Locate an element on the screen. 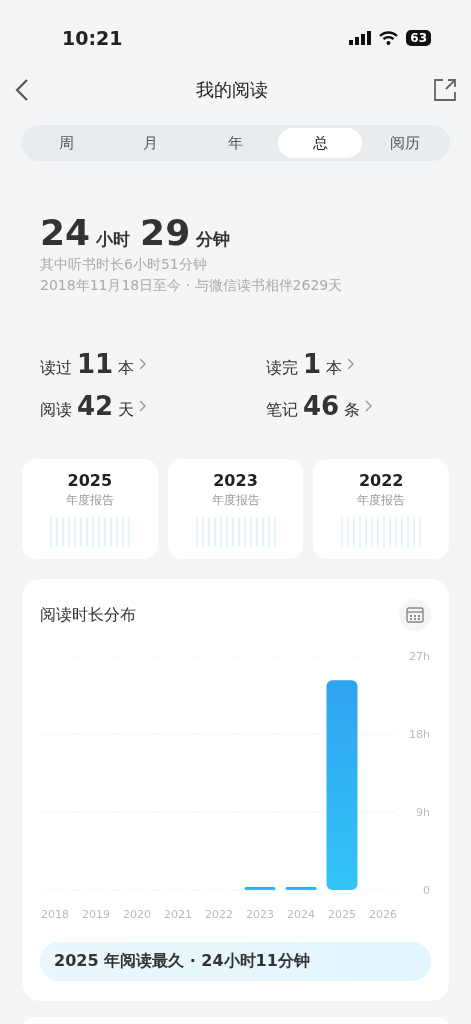 The image size is (471, 1024). stat-link: 读过 11 本 is located at coordinates (153, 364).